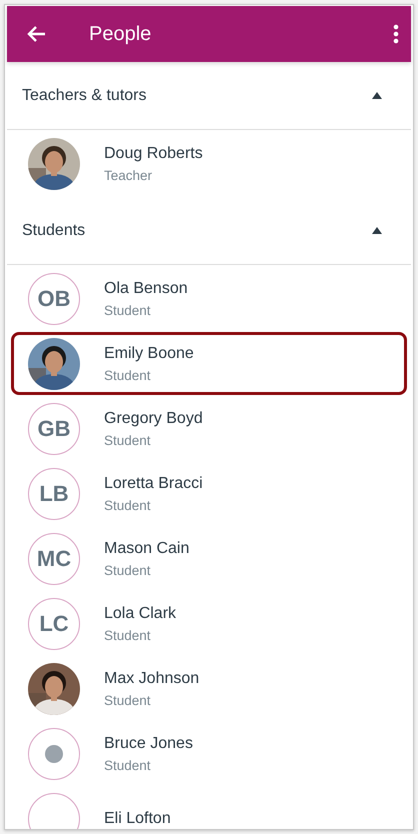 Image resolution: width=418 pixels, height=834 pixels. Describe the element at coordinates (209, 688) in the screenshot. I see `person-row: Max Johnson Student` at that location.